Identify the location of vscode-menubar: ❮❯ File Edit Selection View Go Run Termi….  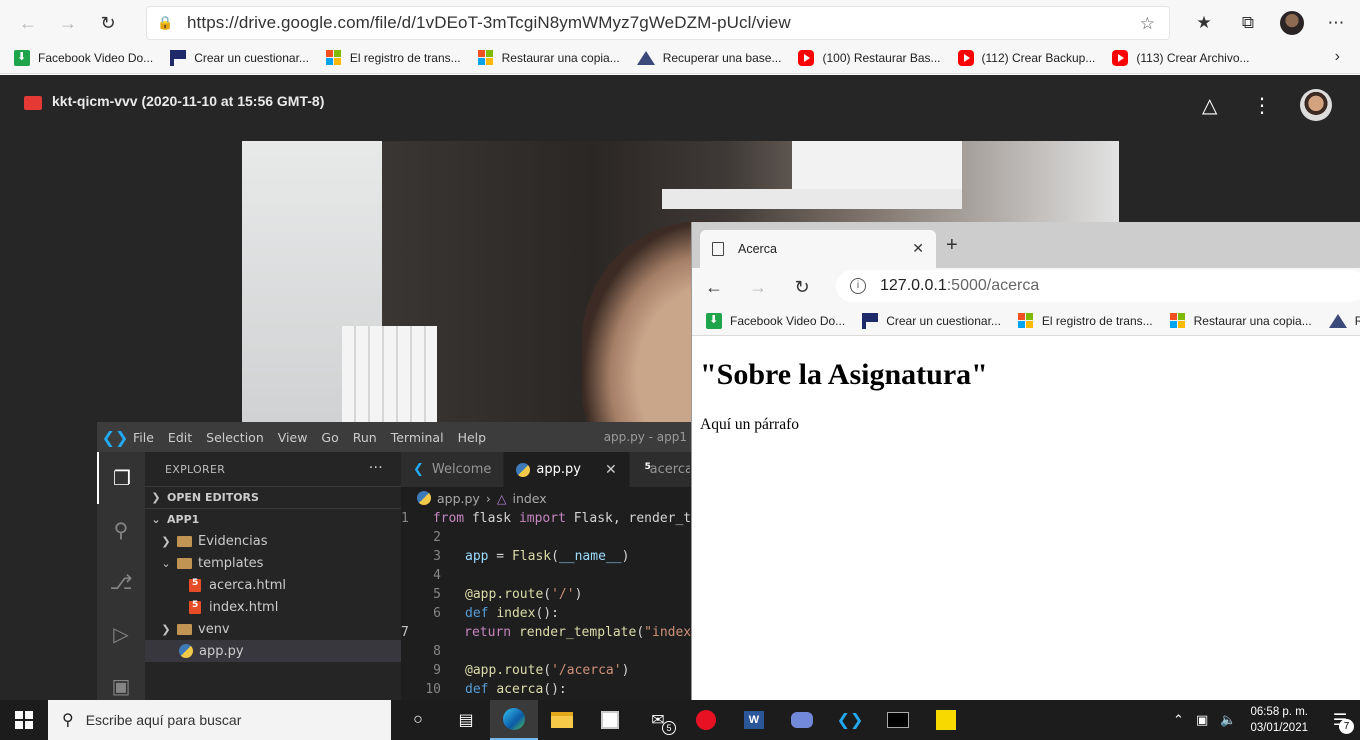
(394, 437).